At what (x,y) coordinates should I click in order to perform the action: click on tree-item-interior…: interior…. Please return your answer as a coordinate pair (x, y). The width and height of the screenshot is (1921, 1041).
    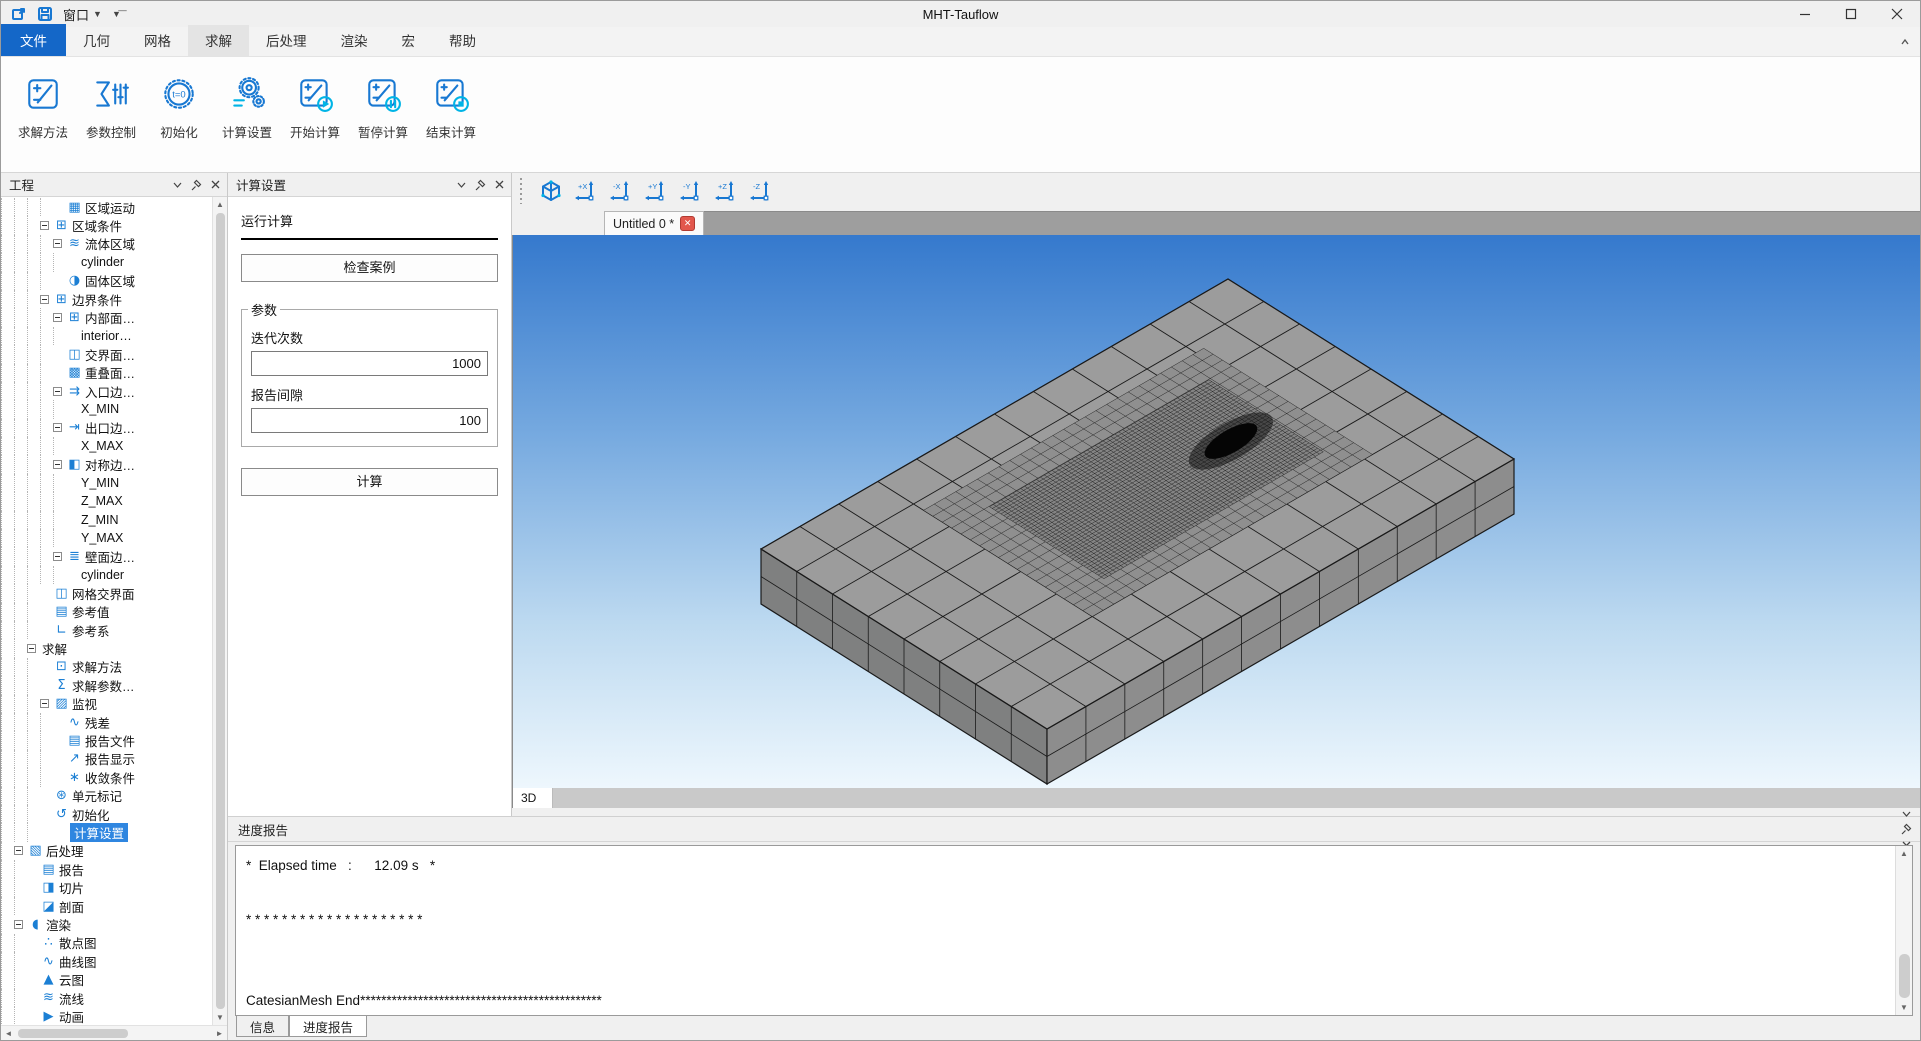
    Looking at the image, I should click on (106, 336).